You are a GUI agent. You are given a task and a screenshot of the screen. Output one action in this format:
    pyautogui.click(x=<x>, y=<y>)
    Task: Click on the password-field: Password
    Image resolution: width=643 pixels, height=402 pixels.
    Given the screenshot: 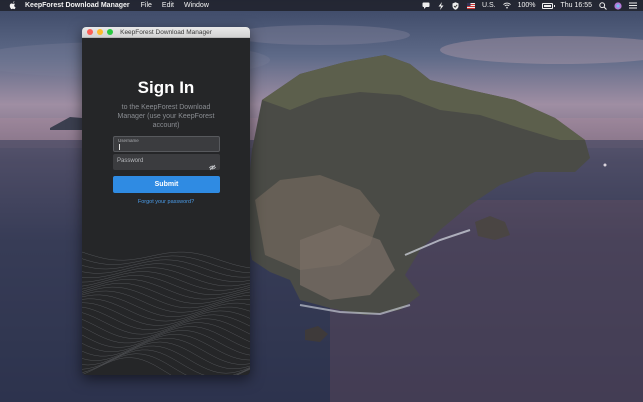 What is the action you would take?
    pyautogui.click(x=166, y=162)
    